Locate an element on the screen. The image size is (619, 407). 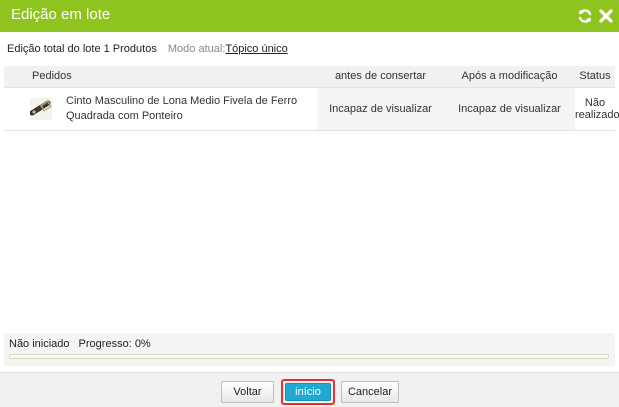
progress-value: 0% is located at coordinates (142, 344).